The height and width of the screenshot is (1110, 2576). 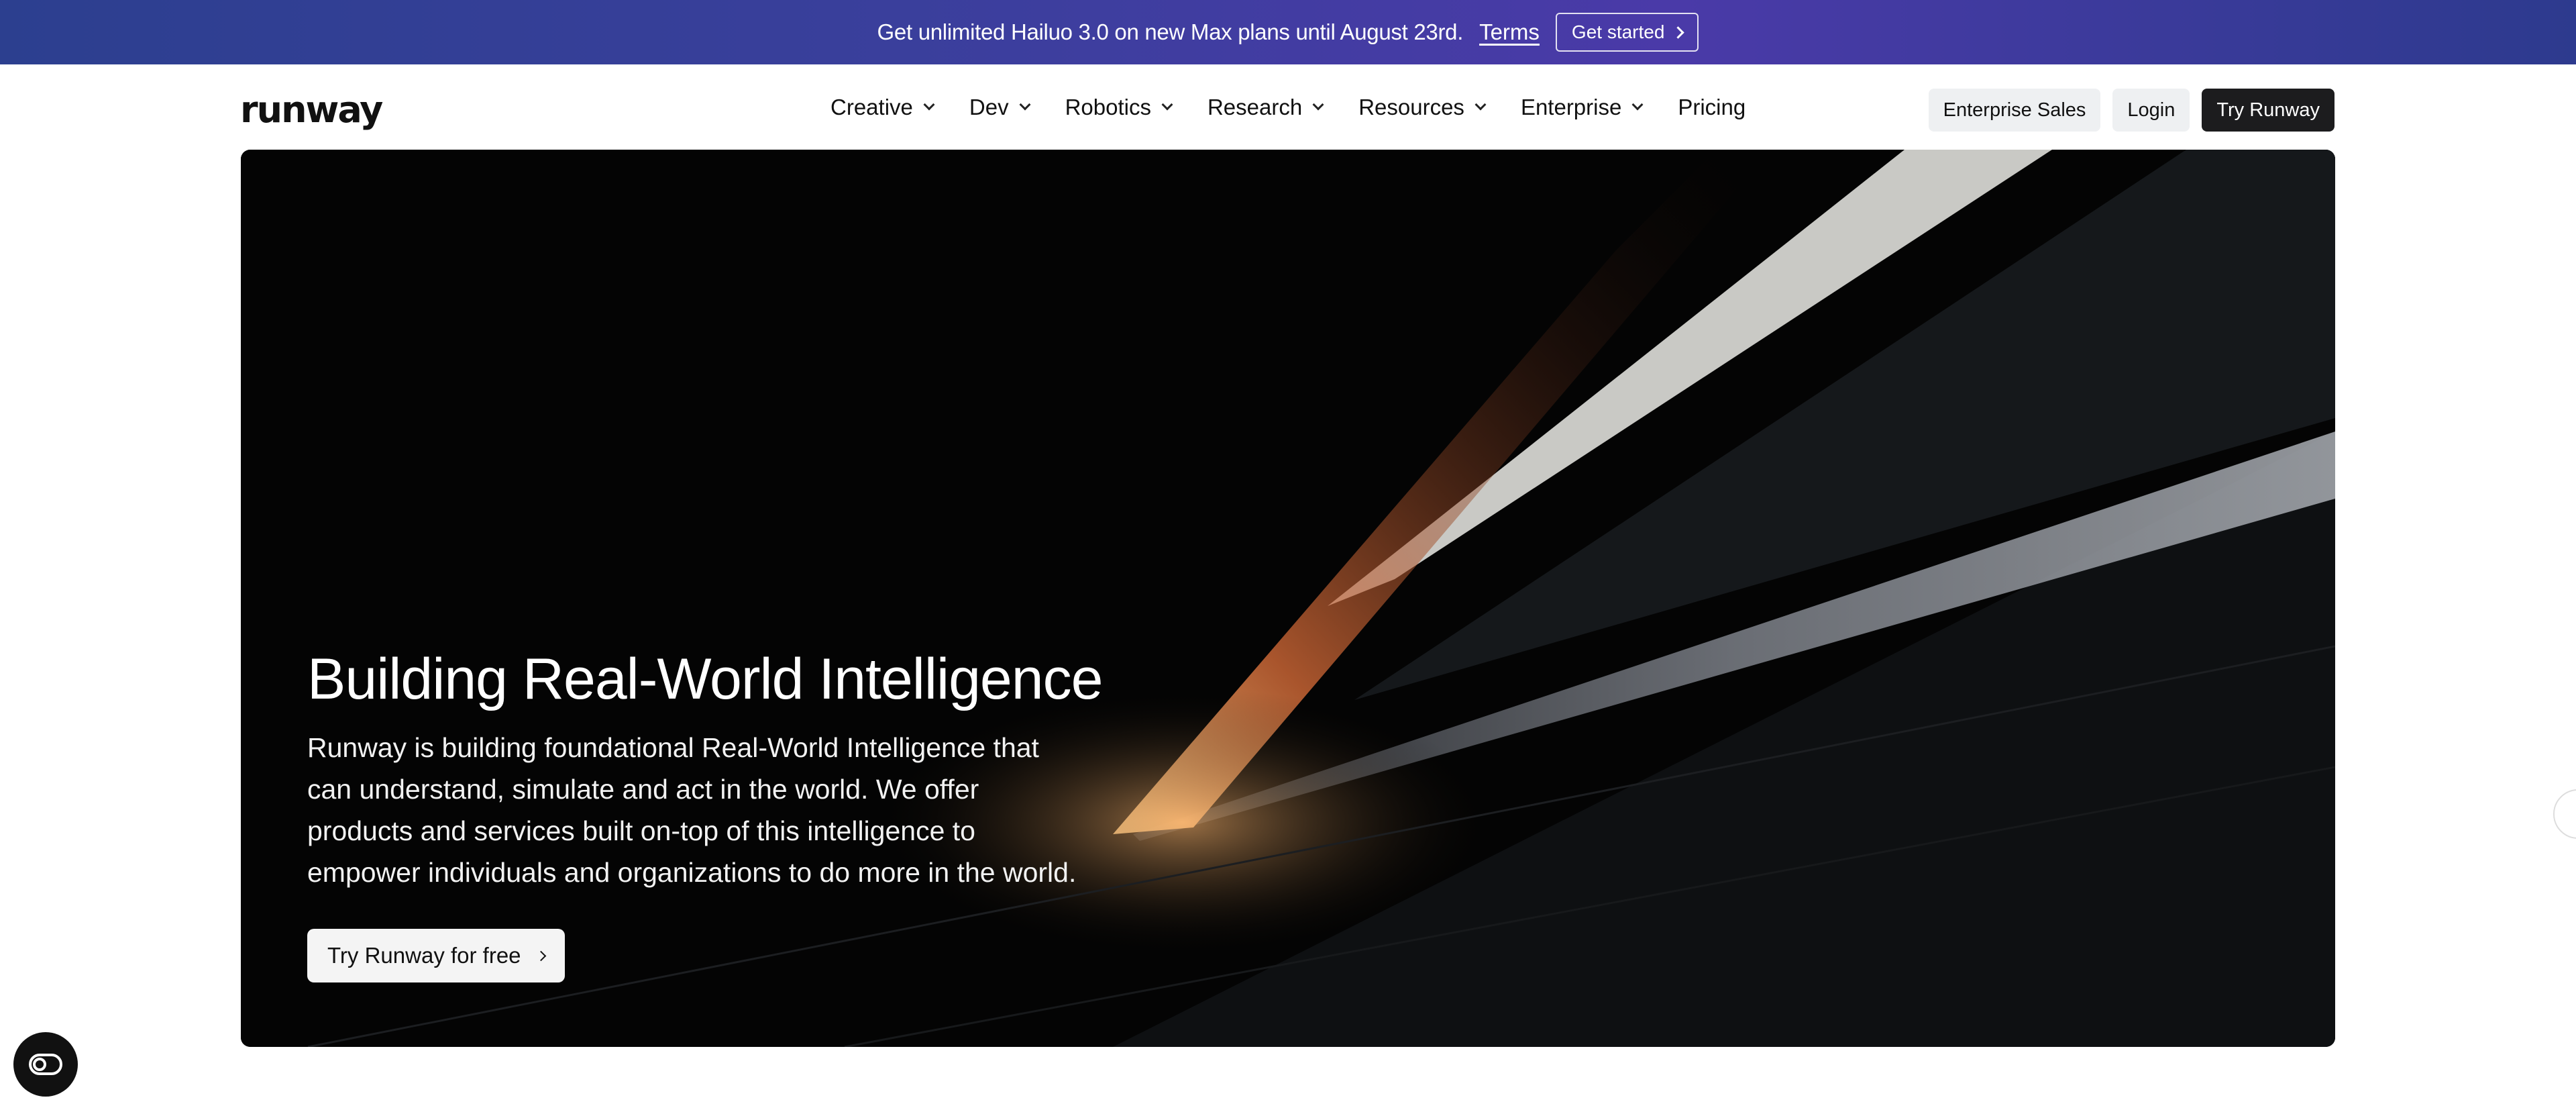 I want to click on login-button: Login, so click(x=2151, y=111).